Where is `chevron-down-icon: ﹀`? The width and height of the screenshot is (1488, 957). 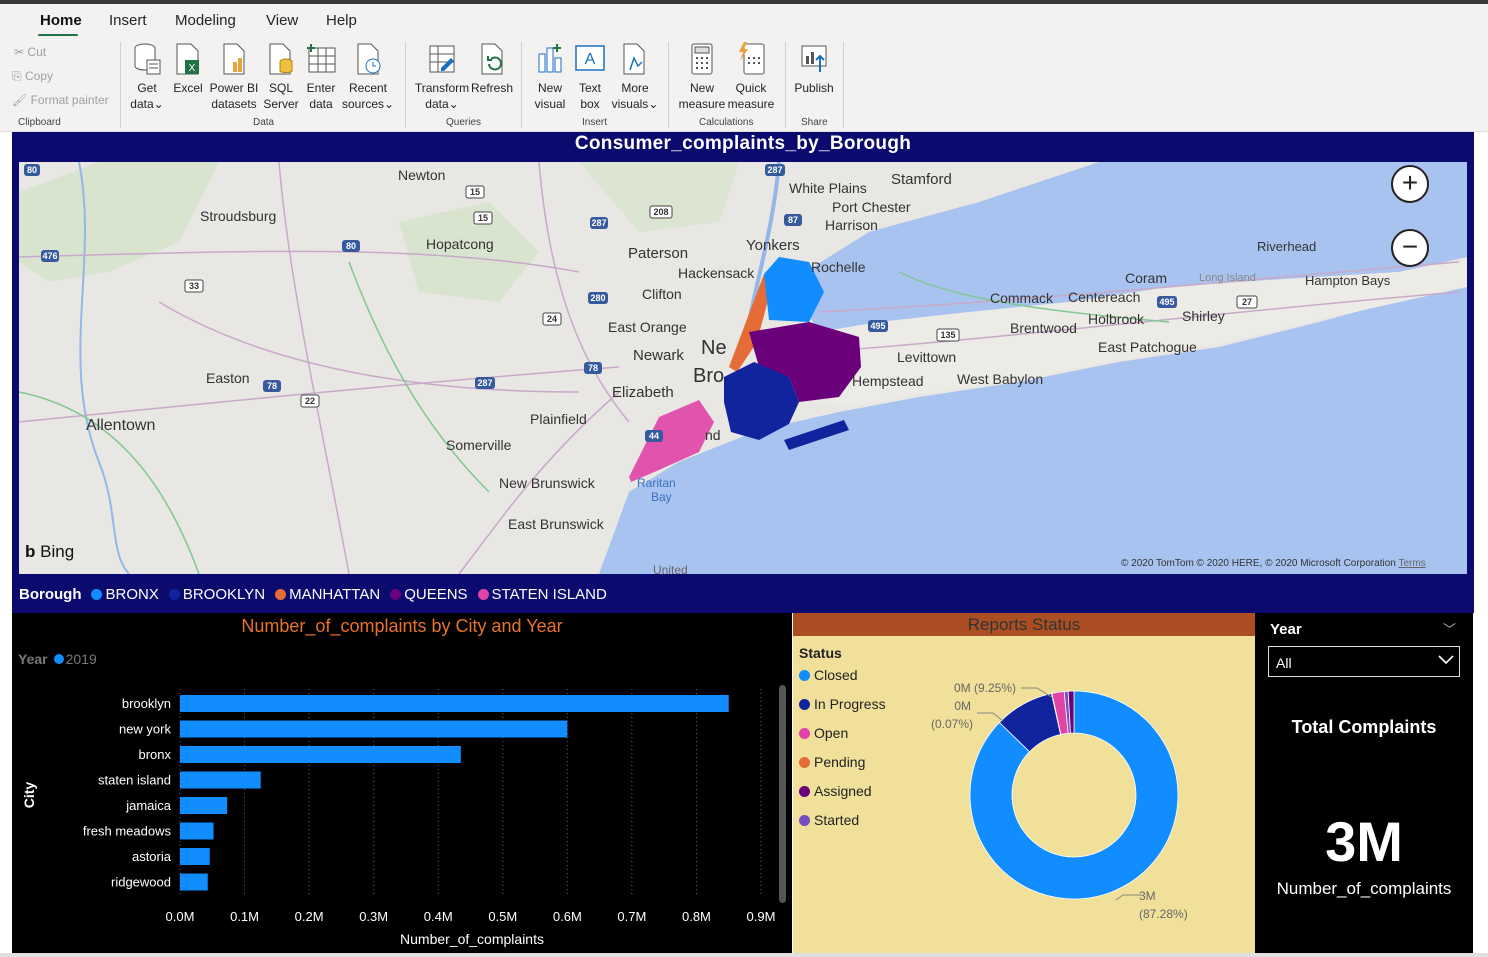
chevron-down-icon: ﹀ is located at coordinates (1449, 628).